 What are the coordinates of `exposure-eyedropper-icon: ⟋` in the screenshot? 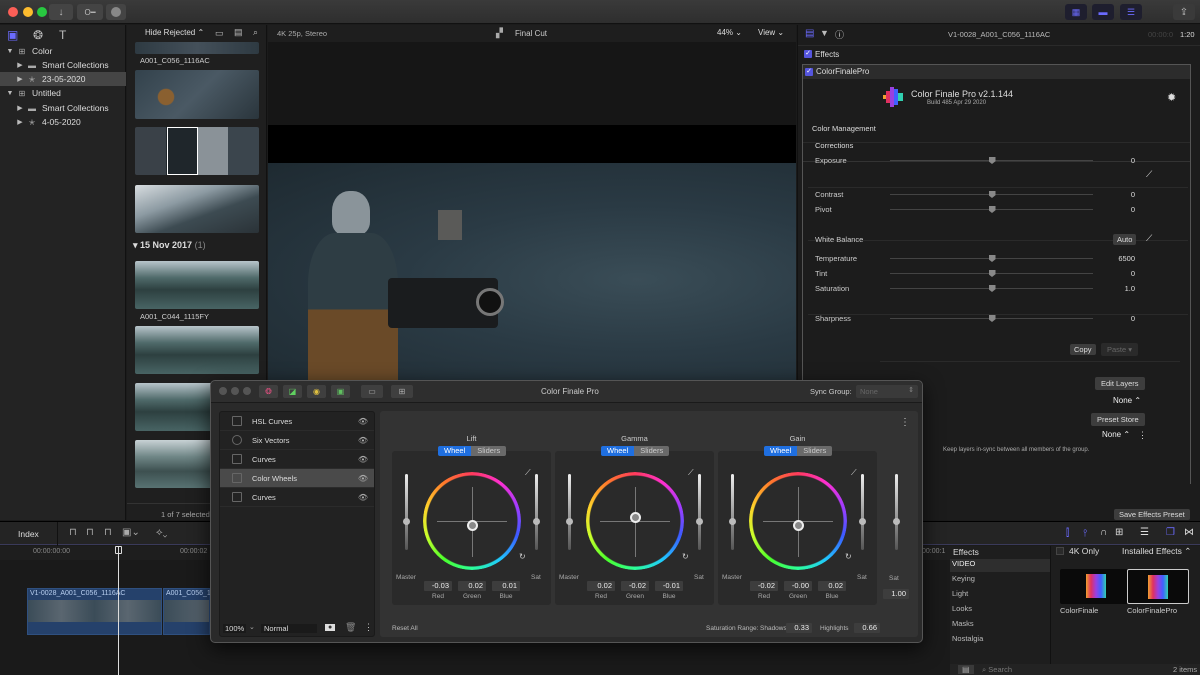 It's located at (1149, 174).